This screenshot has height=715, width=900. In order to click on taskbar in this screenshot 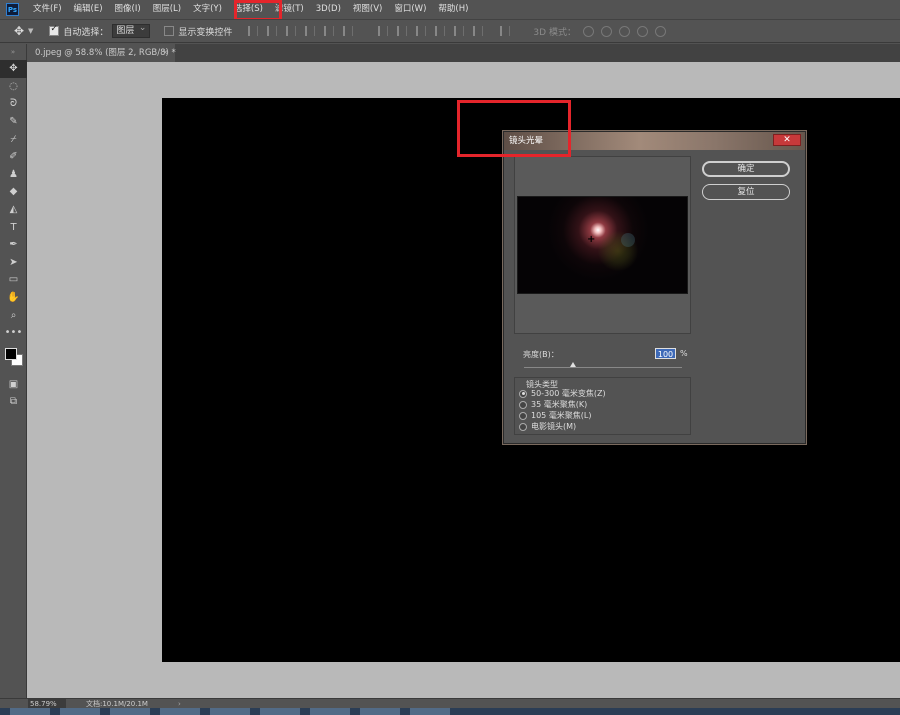, I will do `click(450, 711)`.